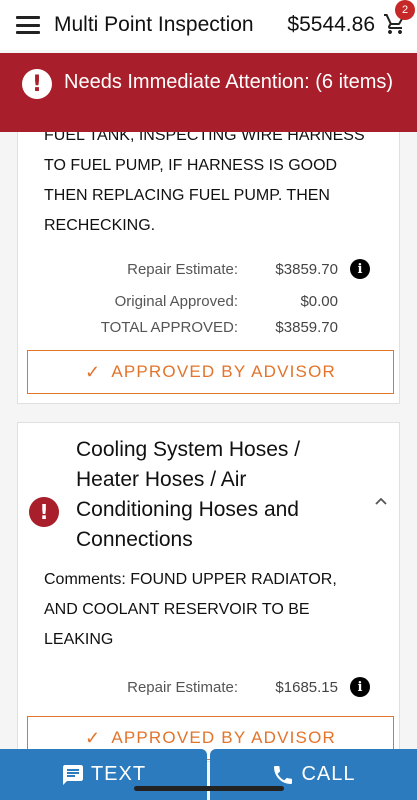  I want to click on inspection-total: $5544.86, so click(331, 24).